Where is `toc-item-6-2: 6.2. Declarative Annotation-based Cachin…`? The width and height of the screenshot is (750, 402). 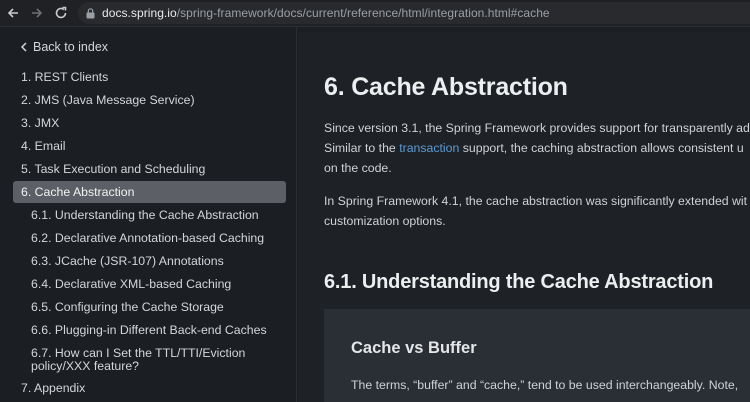 toc-item-6-2: 6.2. Declarative Annotation-based Cachin… is located at coordinates (147, 238).